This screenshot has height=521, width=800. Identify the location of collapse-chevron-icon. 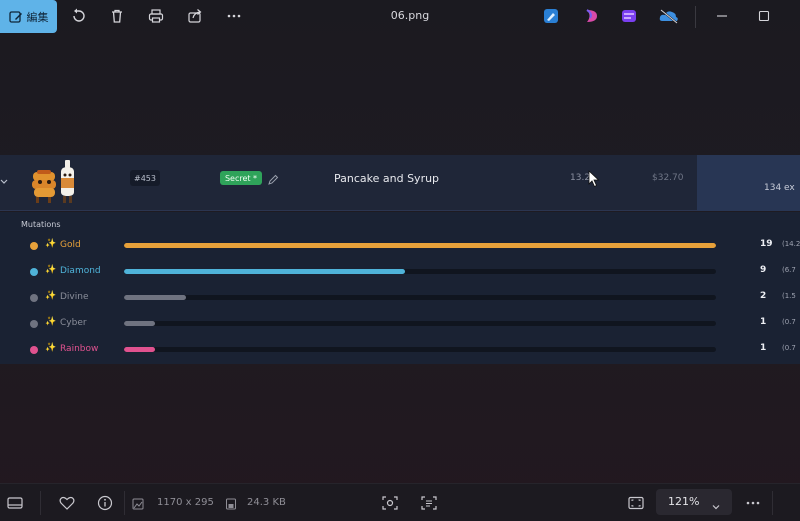
(5, 182).